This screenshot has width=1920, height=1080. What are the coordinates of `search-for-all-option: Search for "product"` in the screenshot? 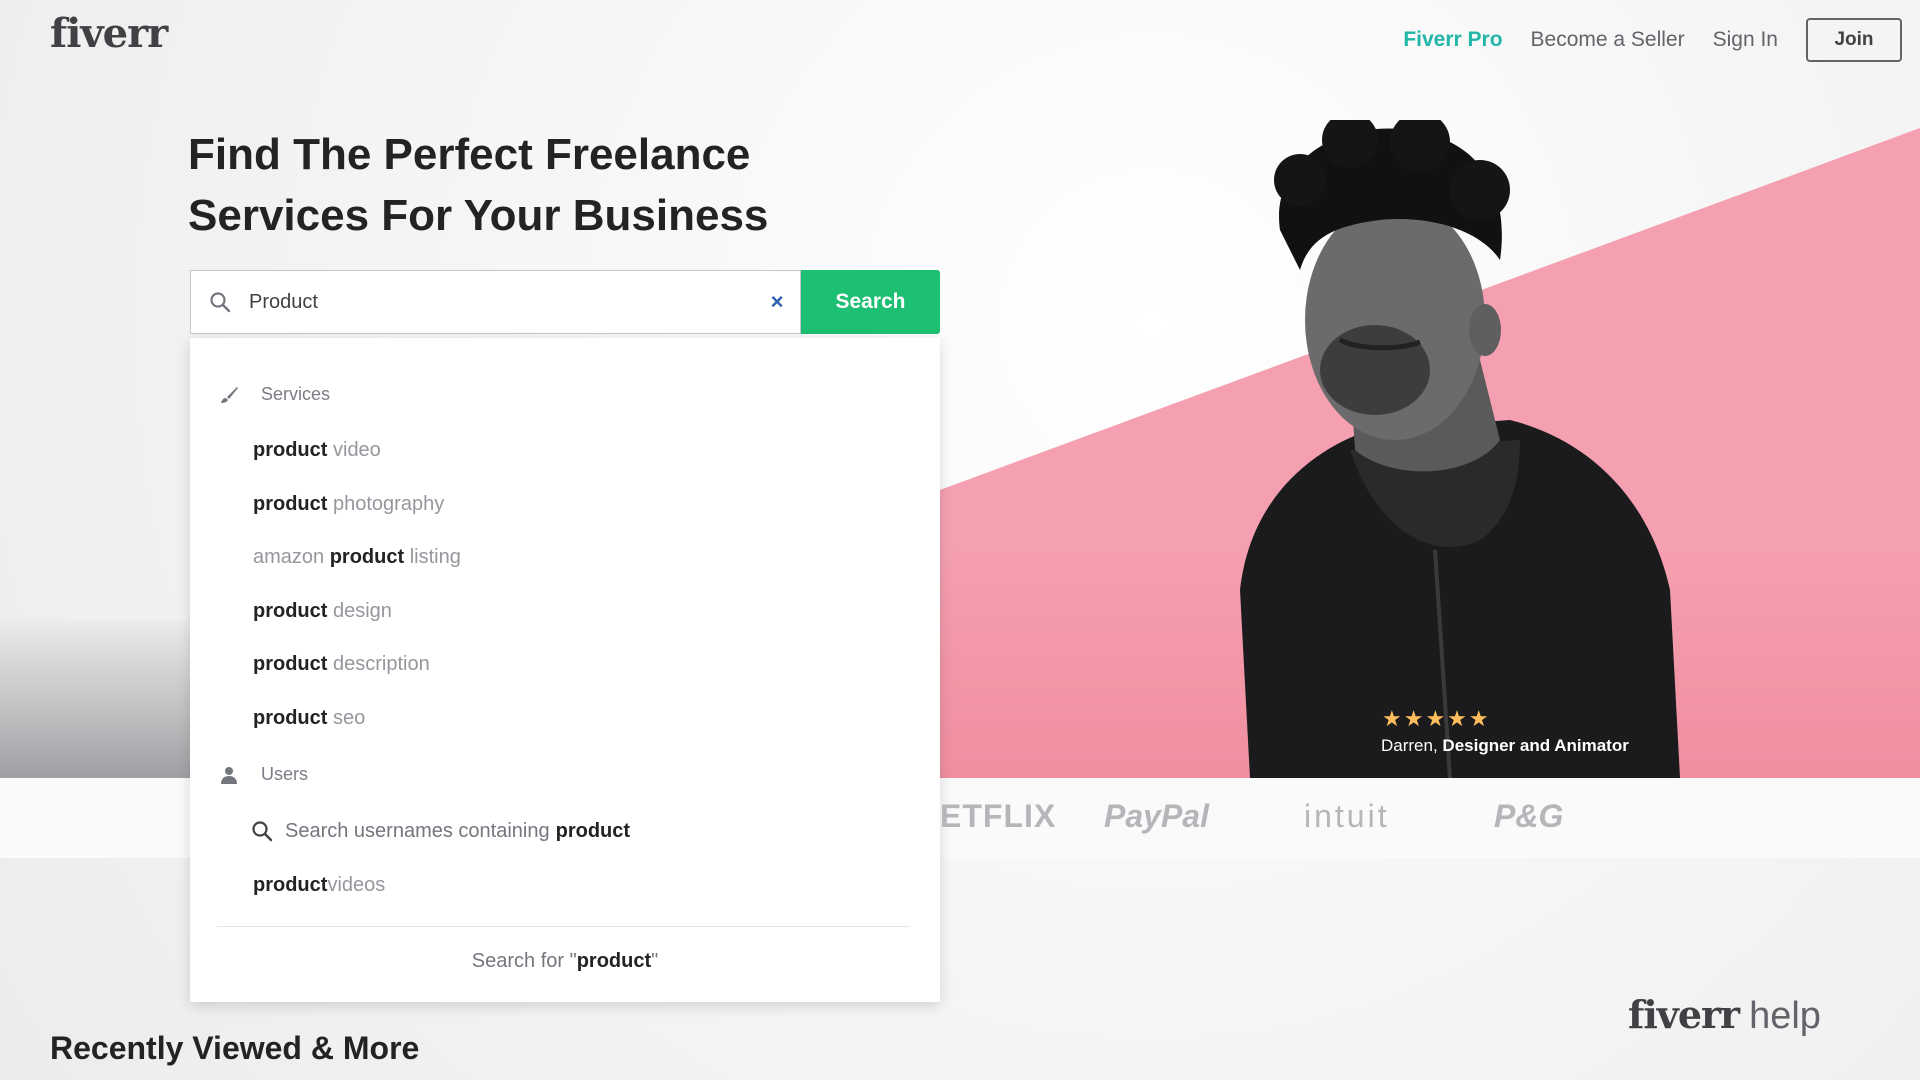 It's located at (565, 961).